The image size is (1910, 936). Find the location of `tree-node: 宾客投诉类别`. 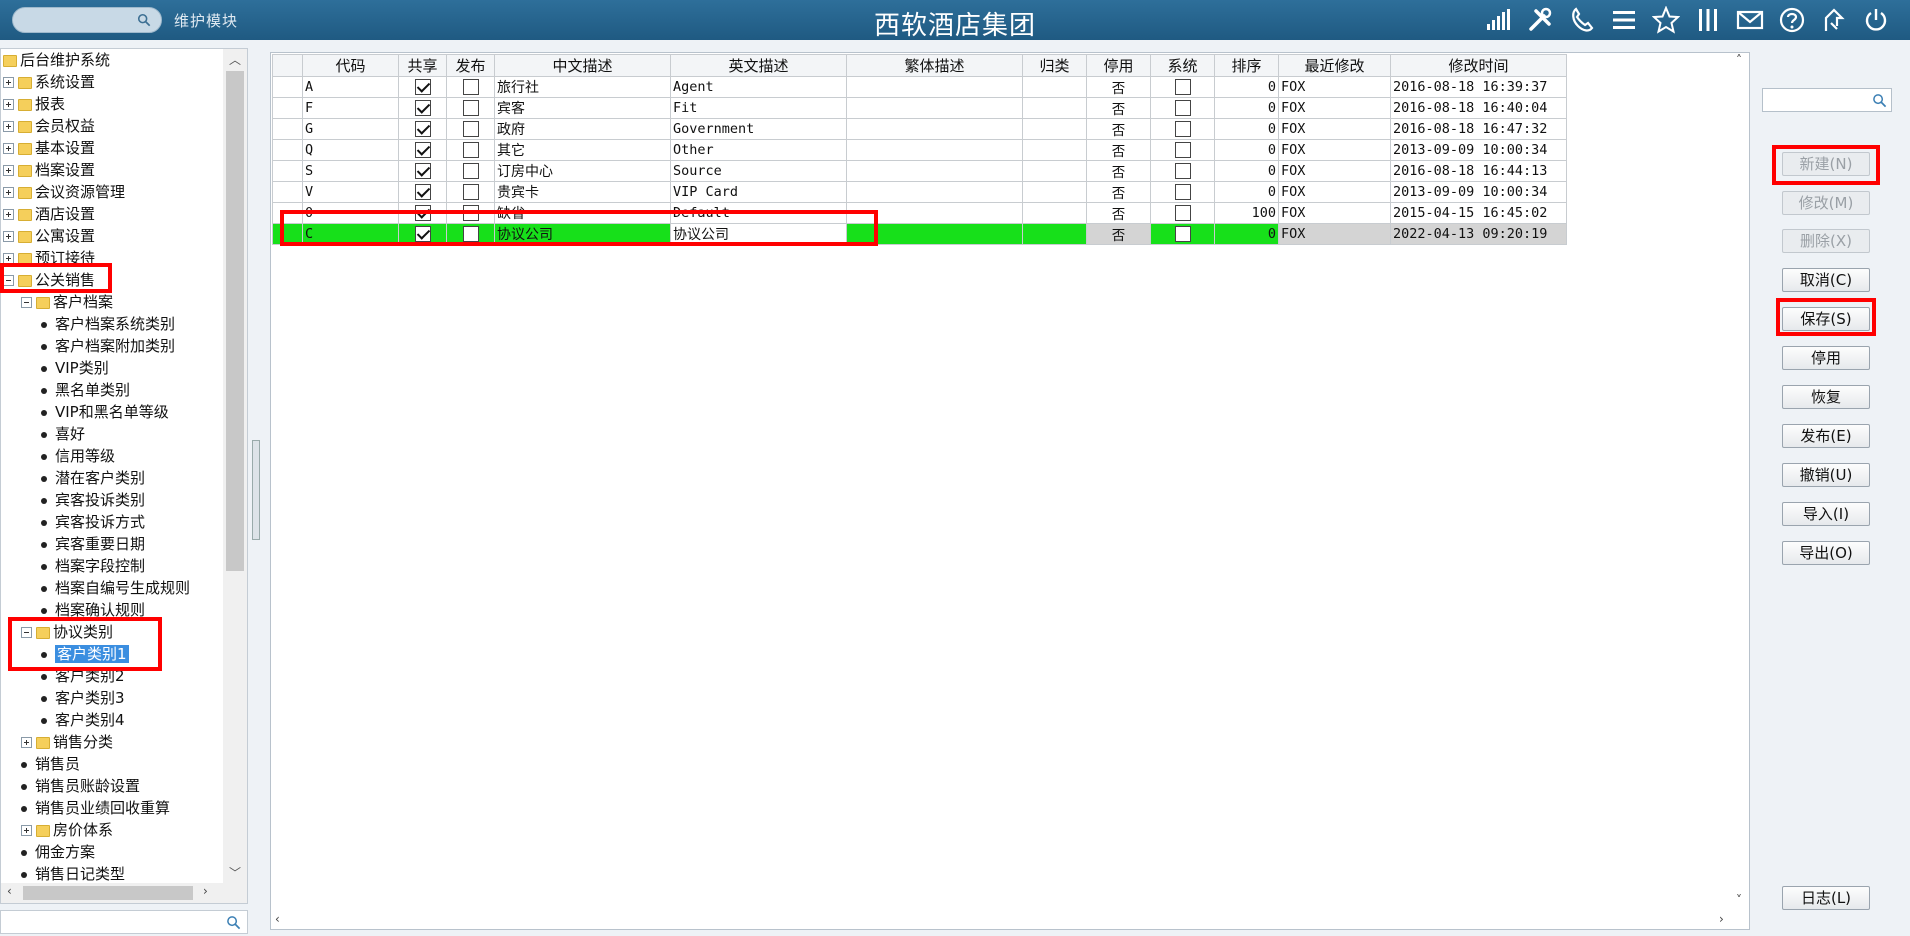

tree-node: 宾客投诉类别 is located at coordinates (93, 500).